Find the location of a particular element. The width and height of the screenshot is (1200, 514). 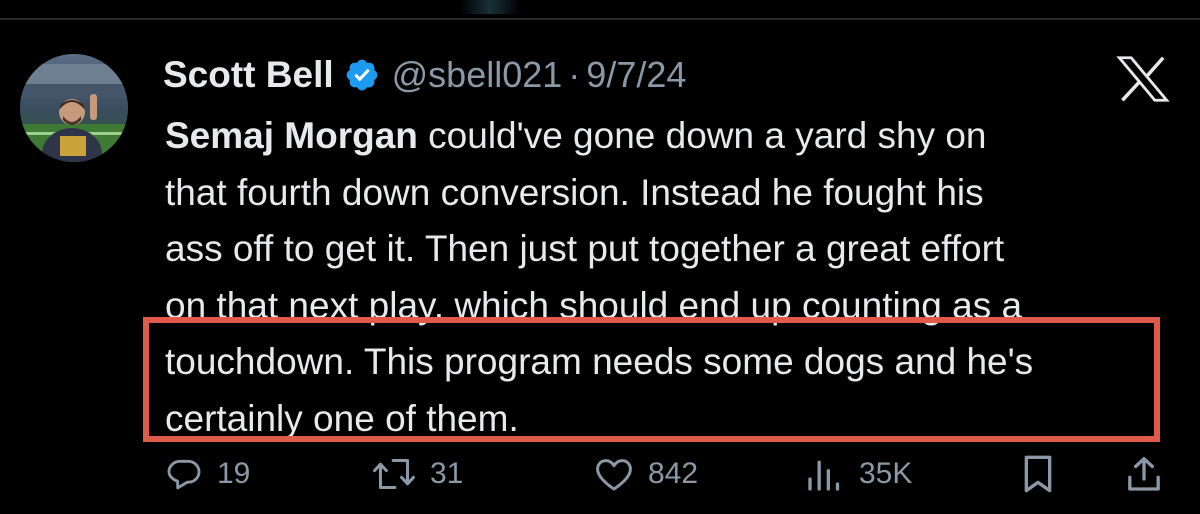

views-icon is located at coordinates (824, 475).